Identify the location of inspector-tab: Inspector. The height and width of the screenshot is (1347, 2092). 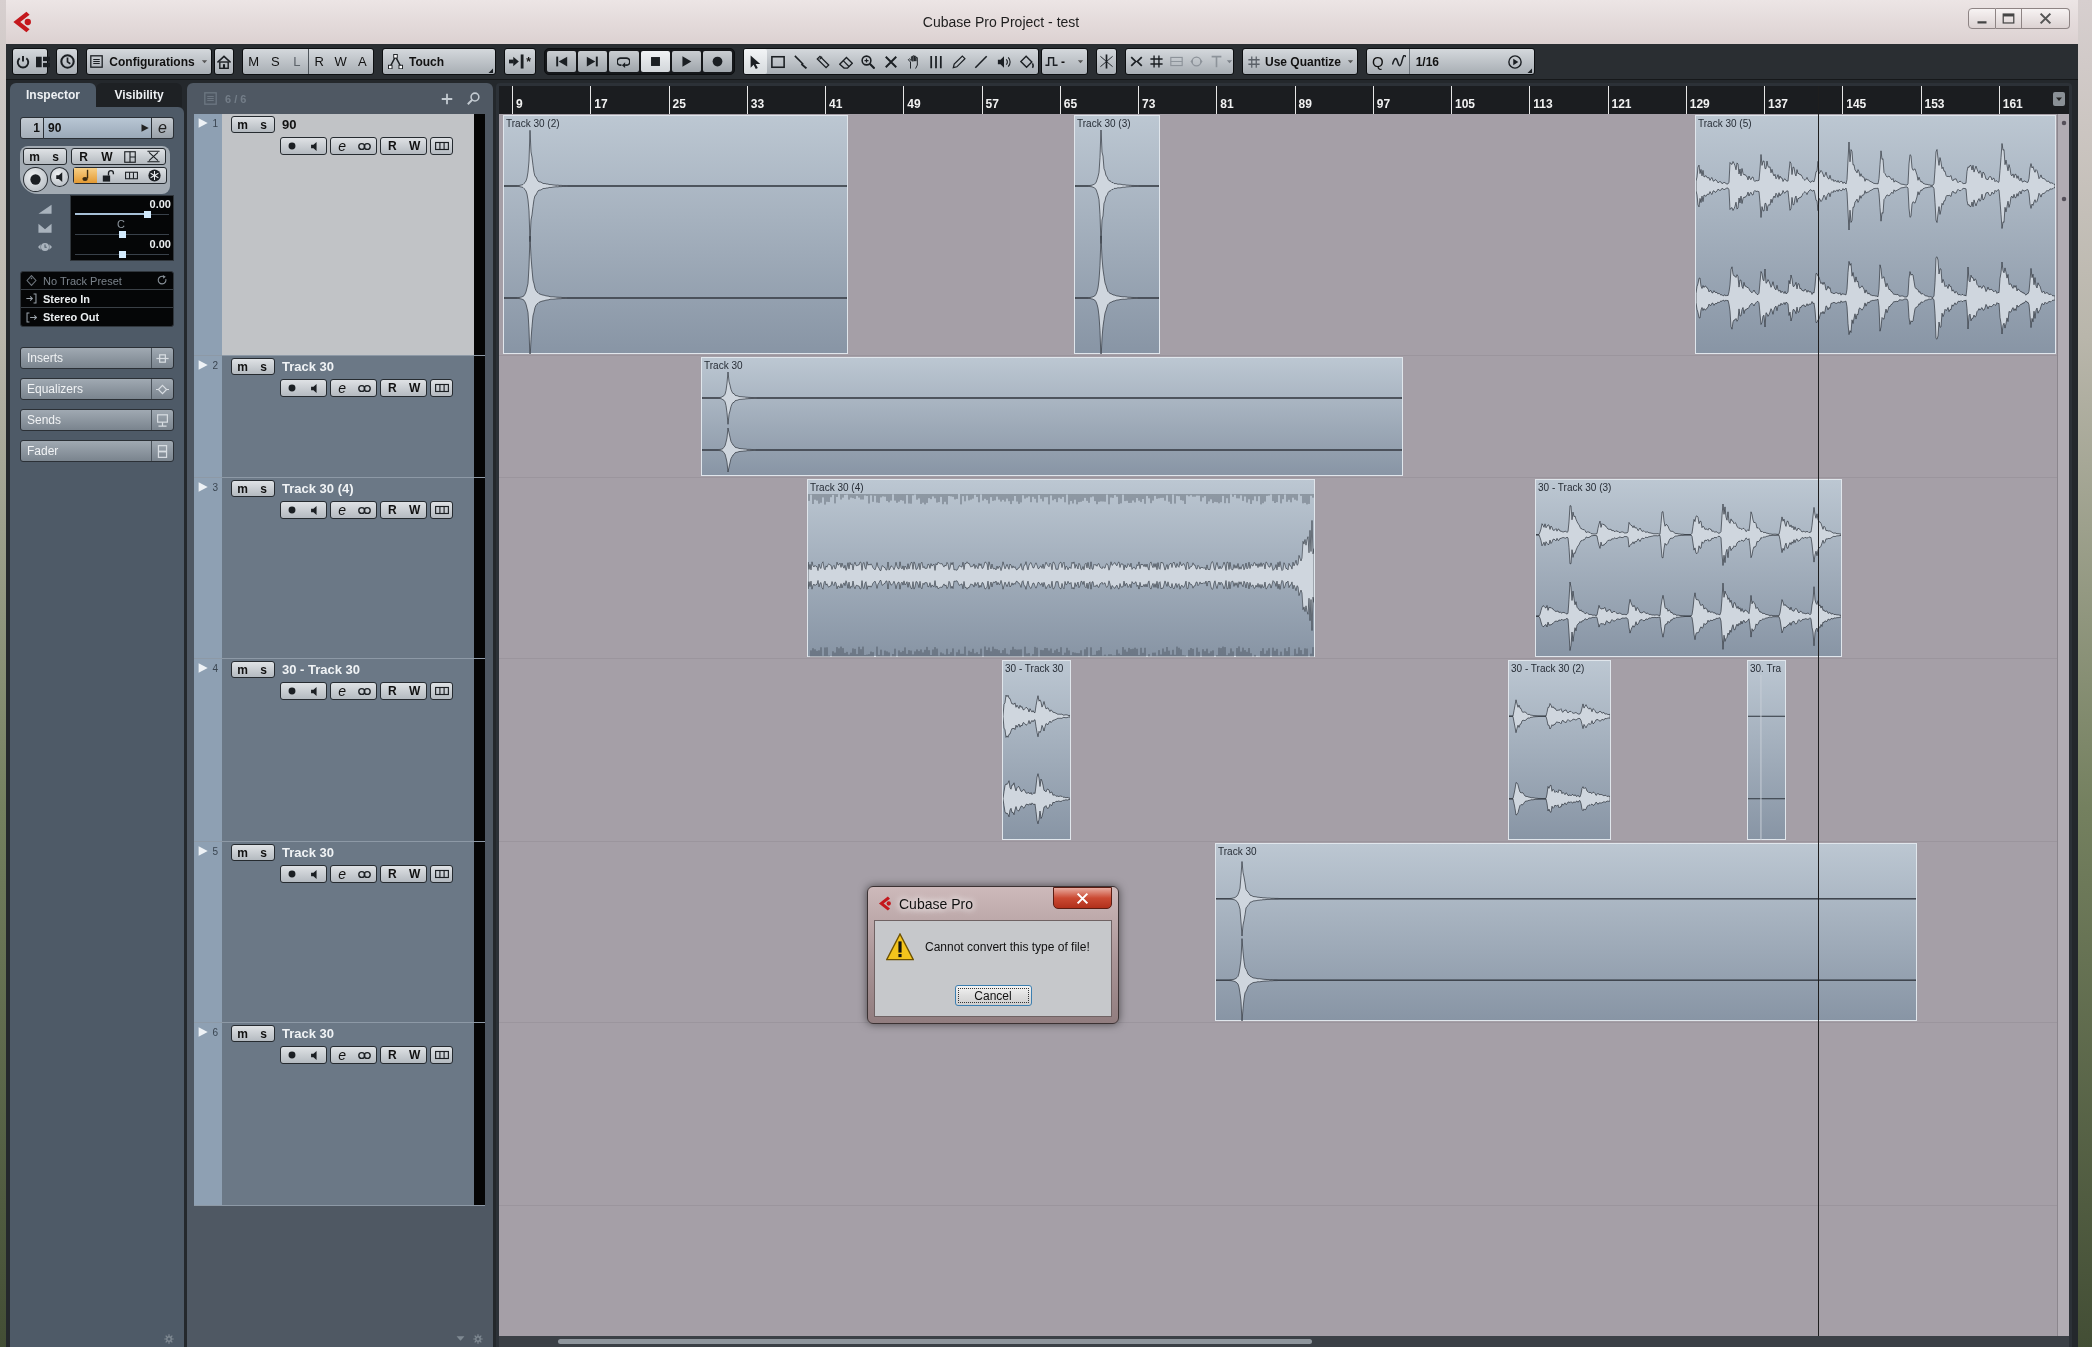
(53, 95).